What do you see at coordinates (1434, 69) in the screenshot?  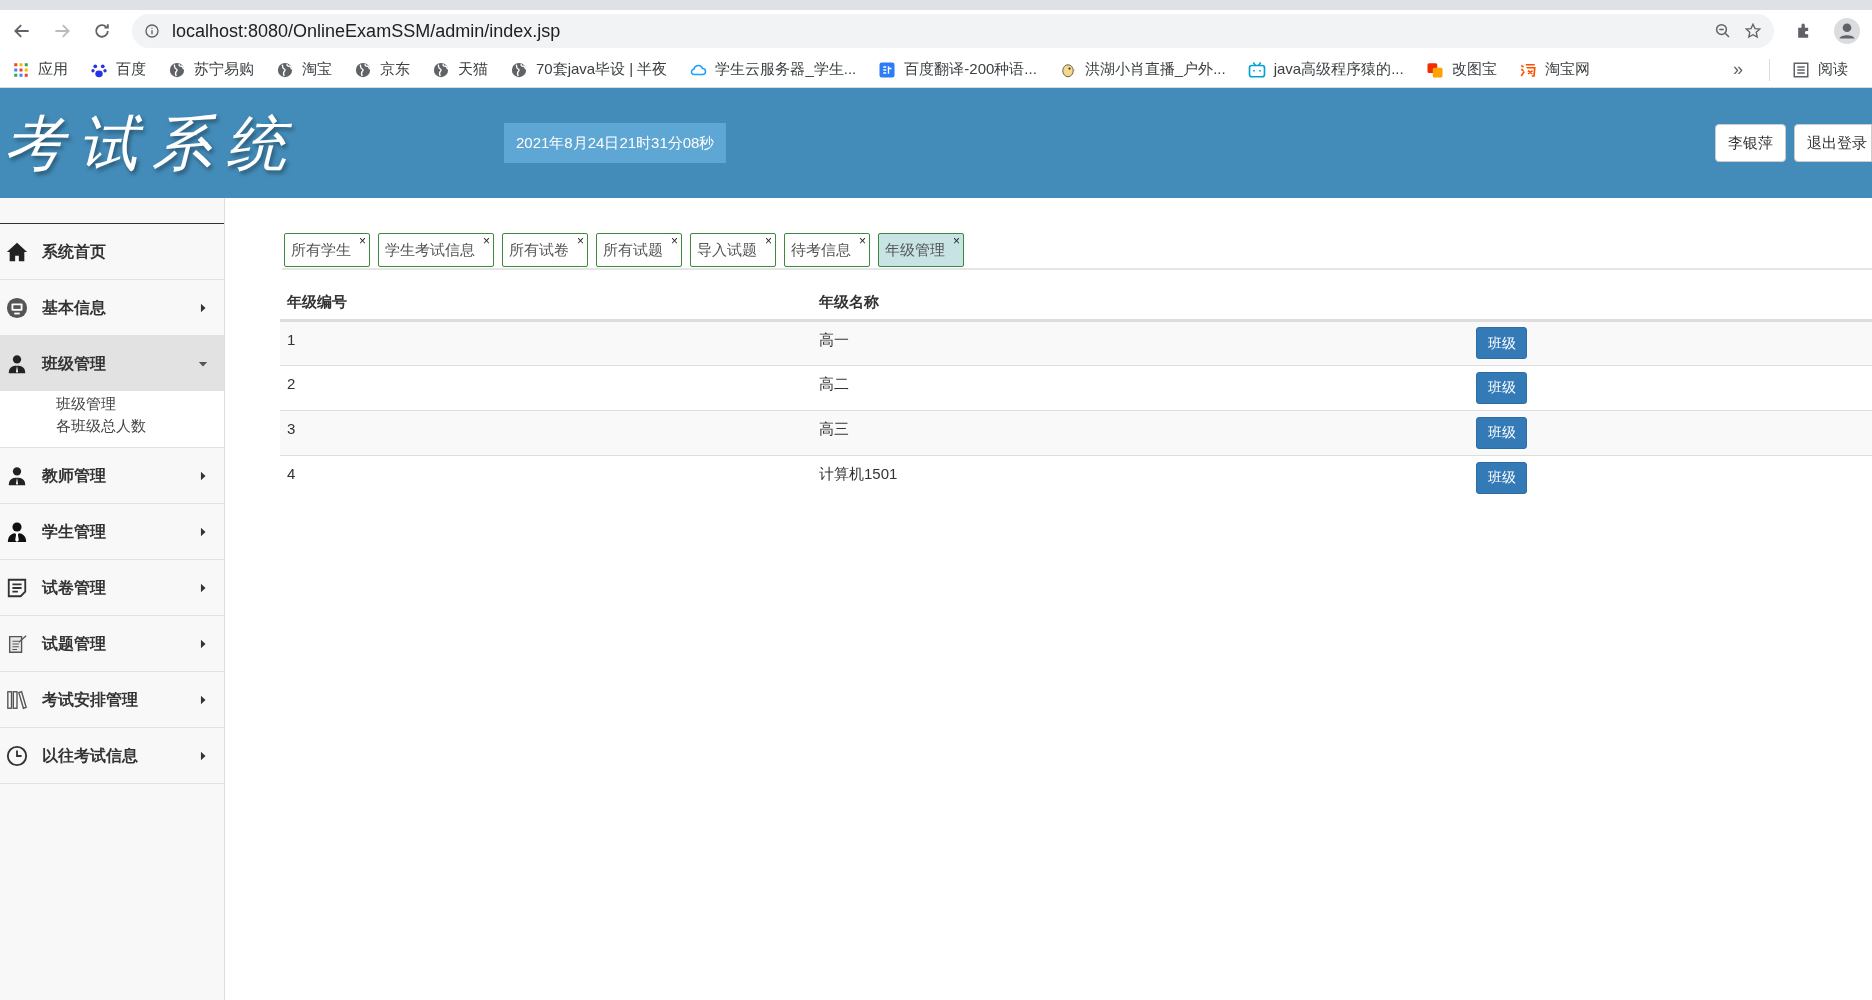 I see `squares-icon` at bounding box center [1434, 69].